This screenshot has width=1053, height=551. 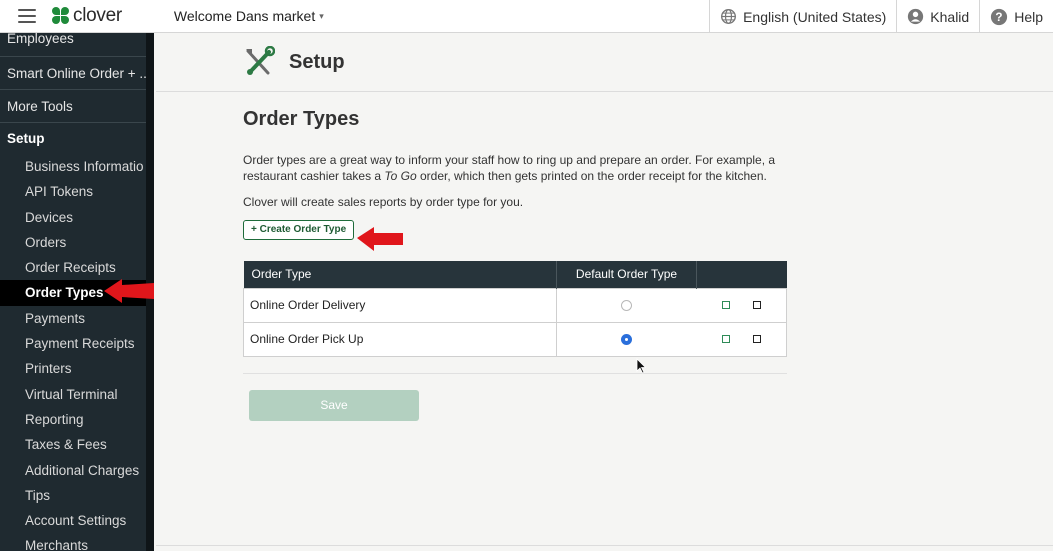 I want to click on help-menu: ? Help, so click(x=1016, y=16).